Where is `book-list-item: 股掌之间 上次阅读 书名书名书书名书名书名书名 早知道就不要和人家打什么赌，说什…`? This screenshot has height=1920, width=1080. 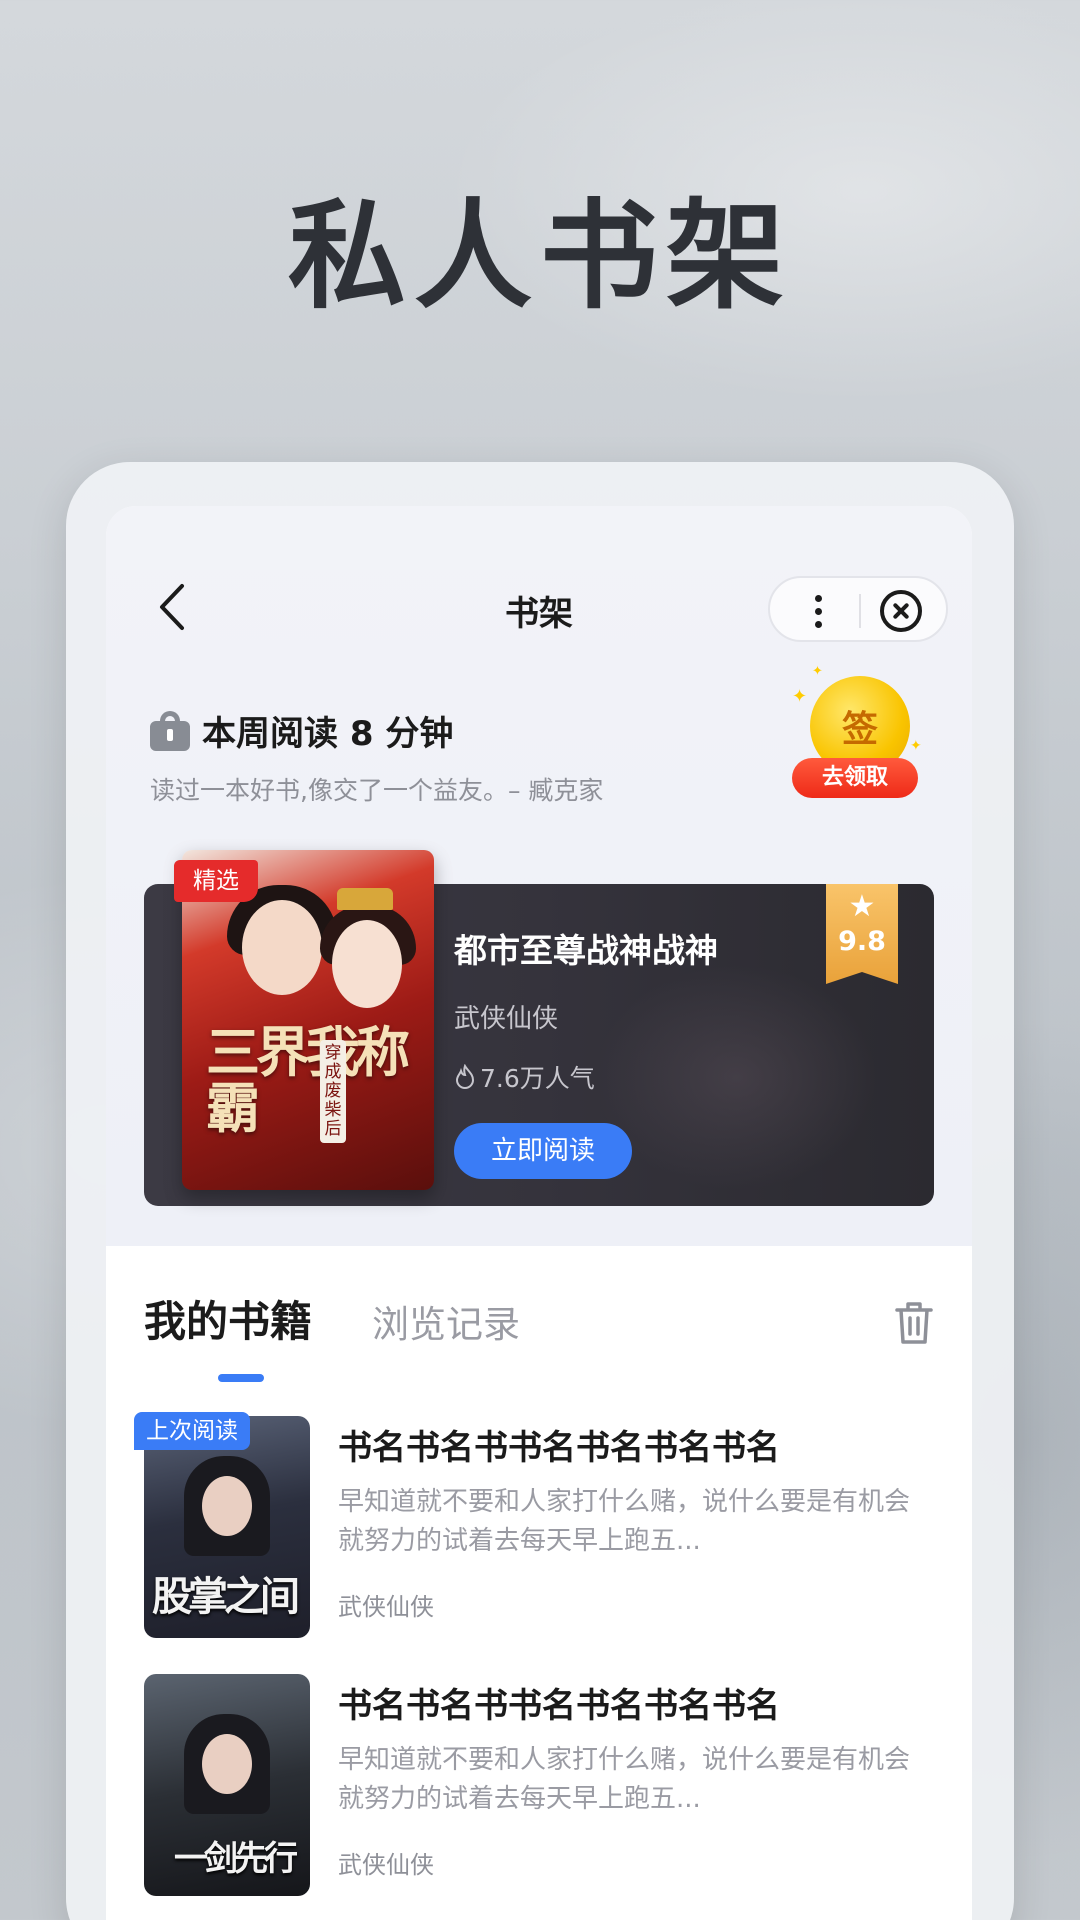
book-list-item: 股掌之间 上次阅读 书名书名书书名书名书名书名 早知道就不要和人家打什么赌，说什… is located at coordinates (534, 1525).